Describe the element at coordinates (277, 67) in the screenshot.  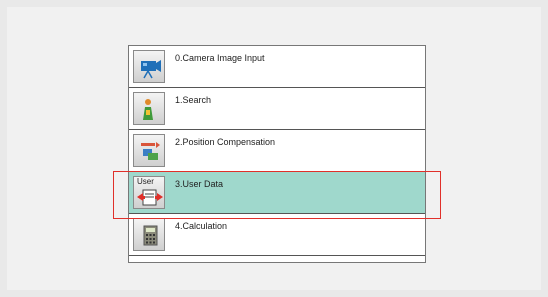
I see `flow-item-camera-image-input: 0.Camera Image Input` at that location.